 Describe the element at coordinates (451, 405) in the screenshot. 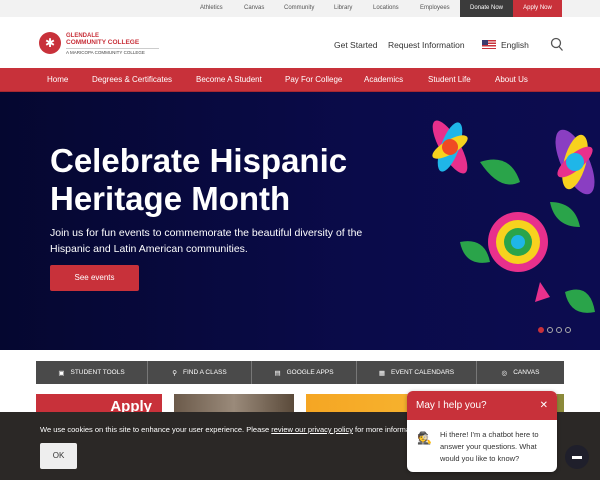

I see `chat-title: May I help you?` at that location.